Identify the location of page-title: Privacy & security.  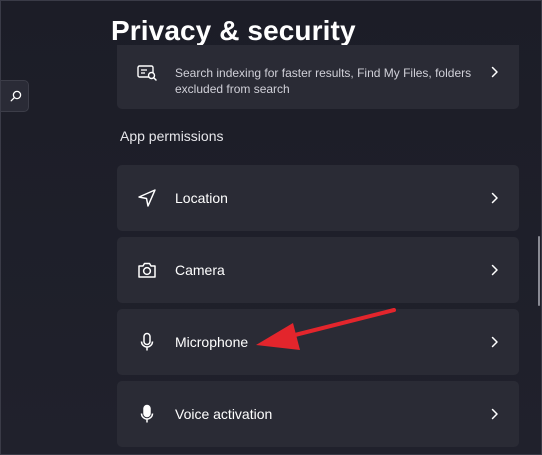
(233, 30).